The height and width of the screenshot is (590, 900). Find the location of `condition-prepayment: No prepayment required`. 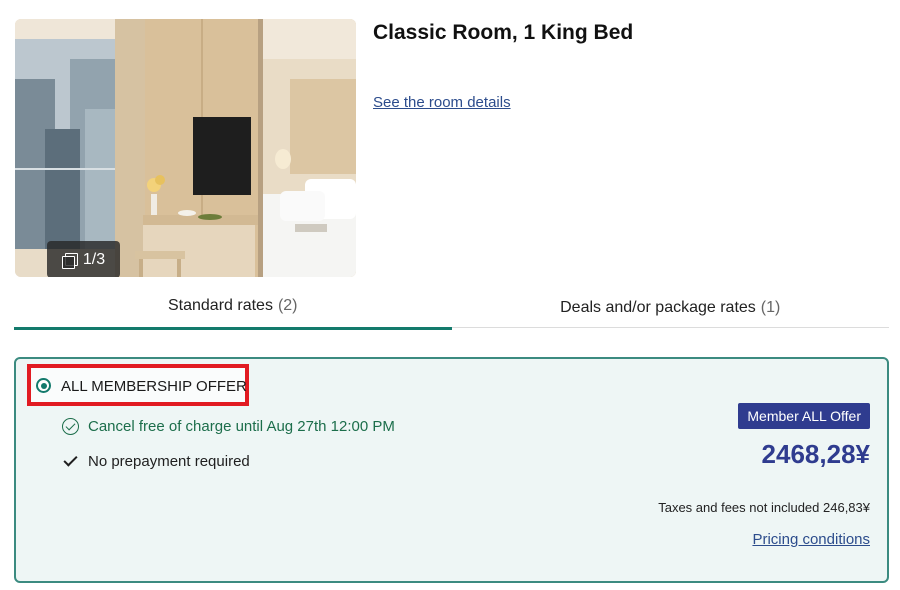

condition-prepayment: No prepayment required is located at coordinates (156, 461).